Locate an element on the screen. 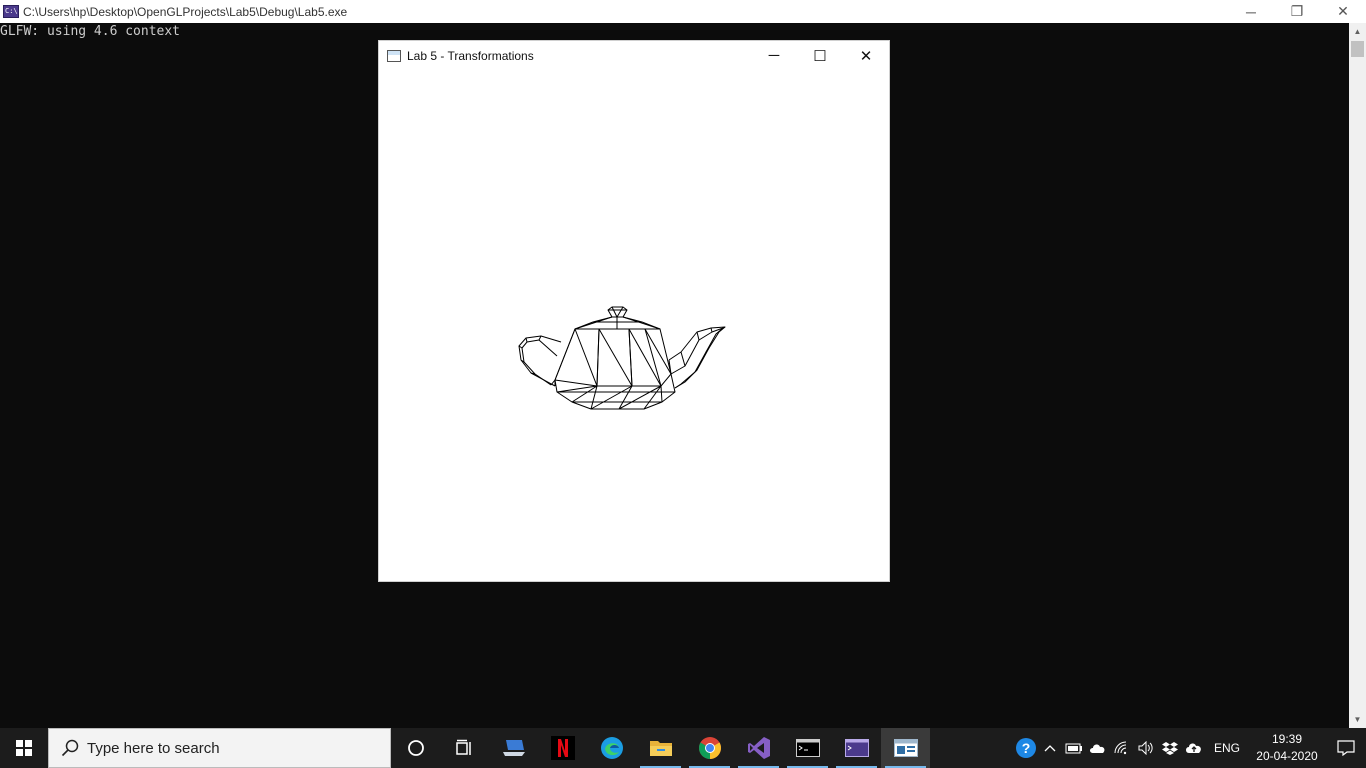 The width and height of the screenshot is (1366, 768). file-explorer-button is located at coordinates (660, 748).